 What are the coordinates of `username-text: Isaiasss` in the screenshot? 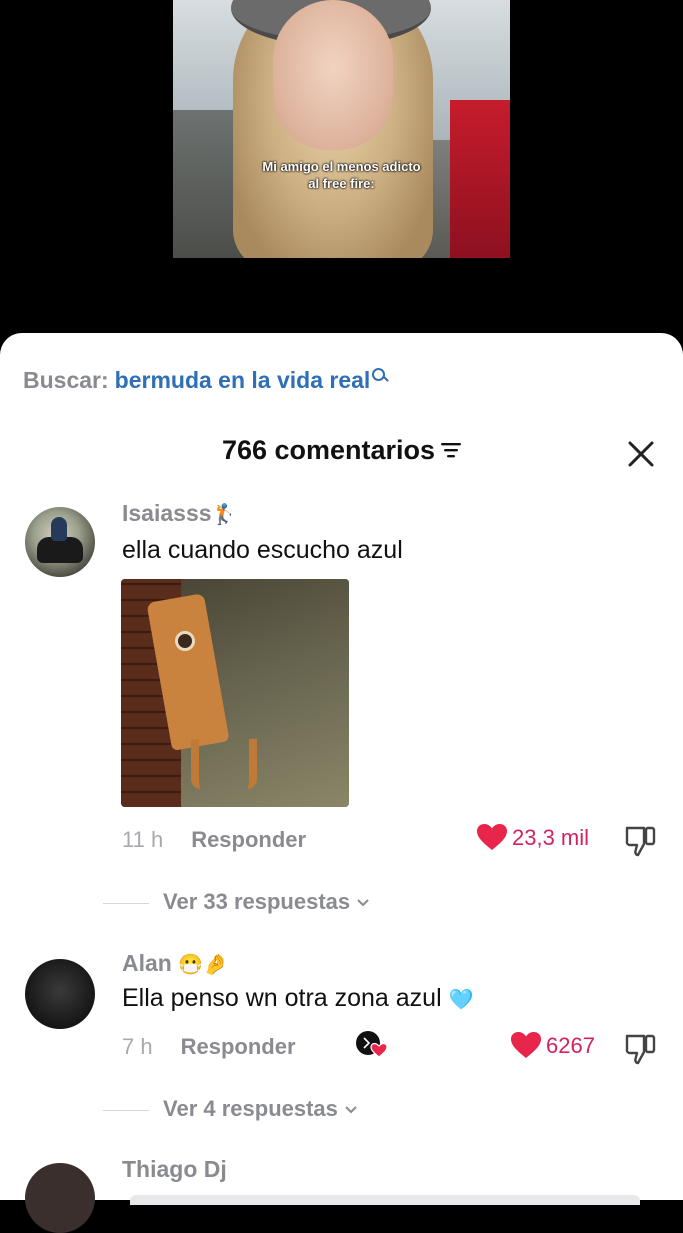 It's located at (167, 513).